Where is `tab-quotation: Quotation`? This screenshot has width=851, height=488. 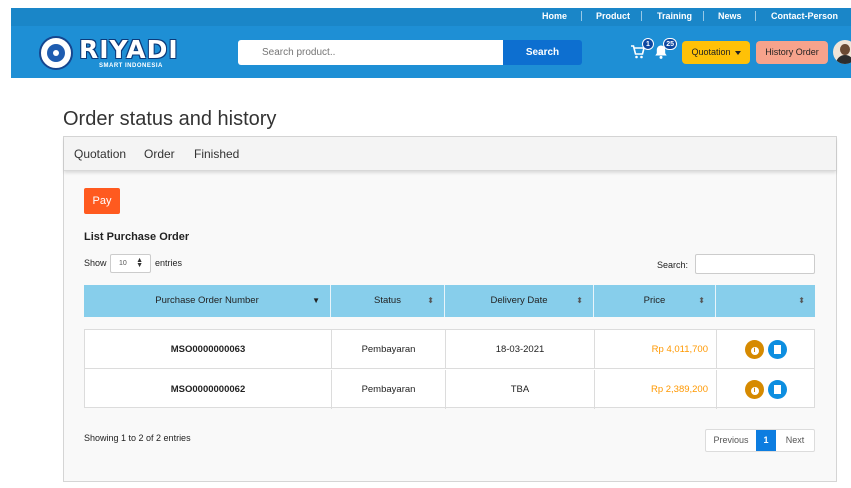 tab-quotation: Quotation is located at coordinates (100, 154).